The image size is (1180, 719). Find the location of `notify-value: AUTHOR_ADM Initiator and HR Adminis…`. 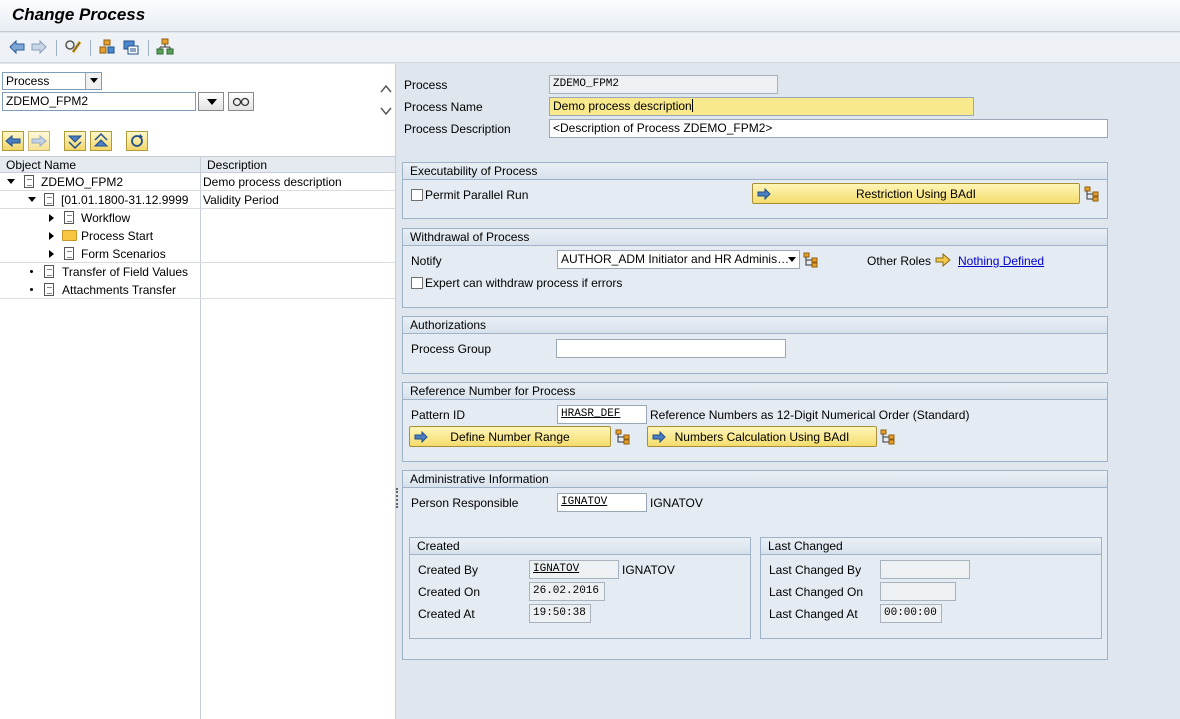

notify-value: AUTHOR_ADM Initiator and HR Adminis… is located at coordinates (675, 259).